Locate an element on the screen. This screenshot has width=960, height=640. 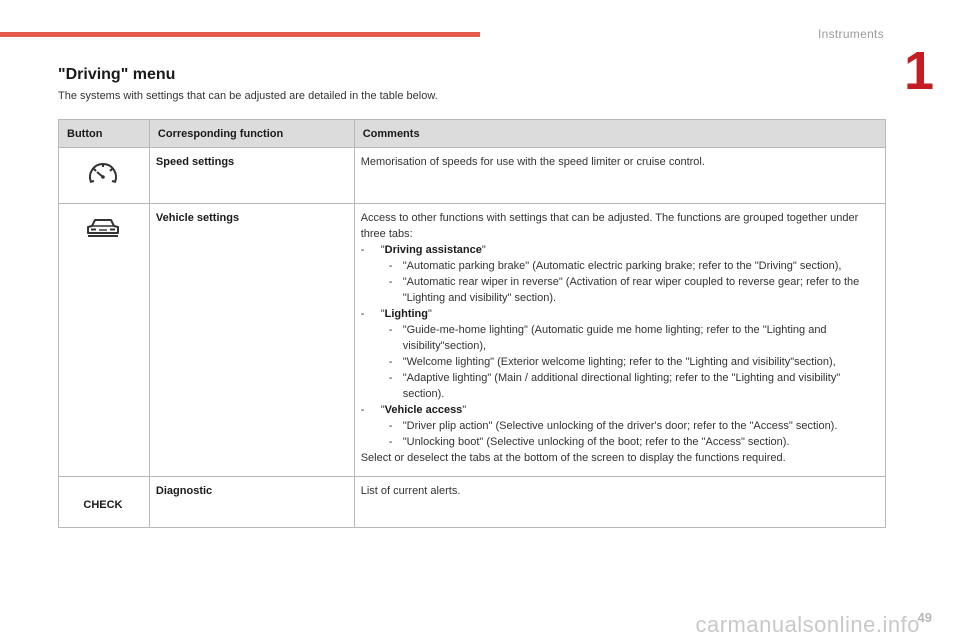
function-name: Speed settings is located at coordinates (195, 162).